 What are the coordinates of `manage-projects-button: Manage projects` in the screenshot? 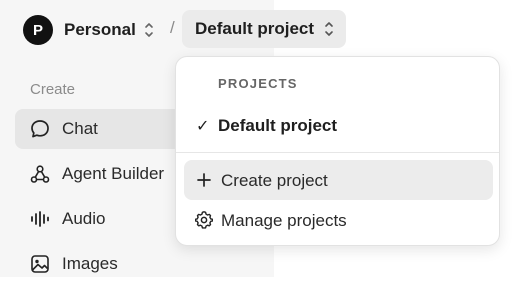 It's located at (338, 220).